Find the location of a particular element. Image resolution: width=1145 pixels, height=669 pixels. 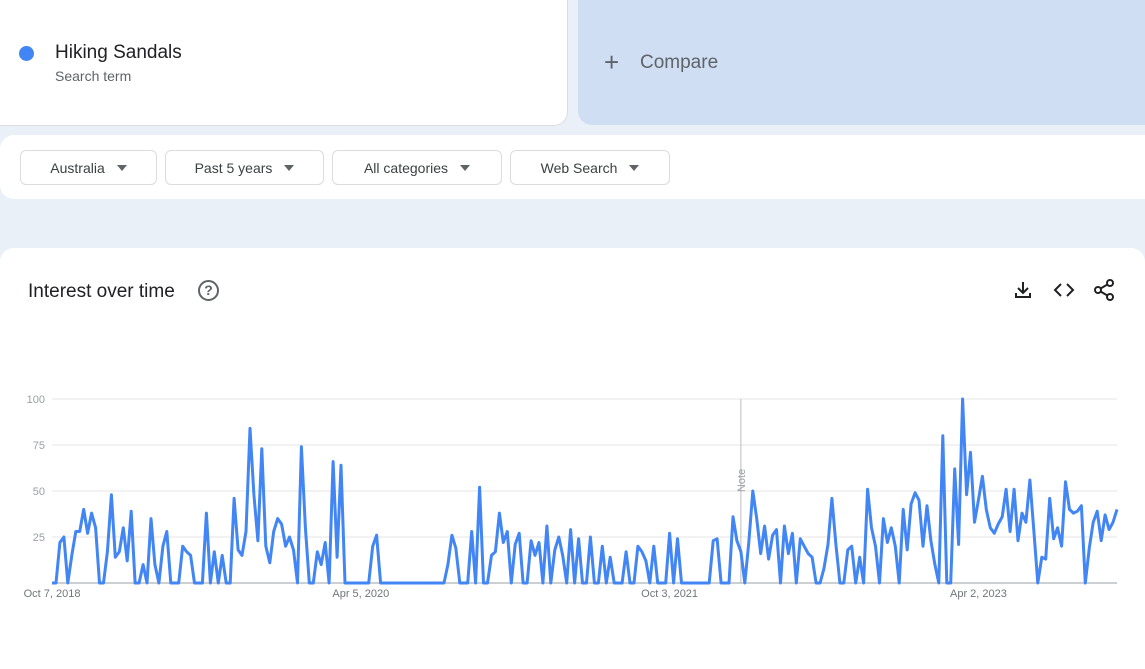

search-term-name: Hiking Sandals is located at coordinates (118, 53).